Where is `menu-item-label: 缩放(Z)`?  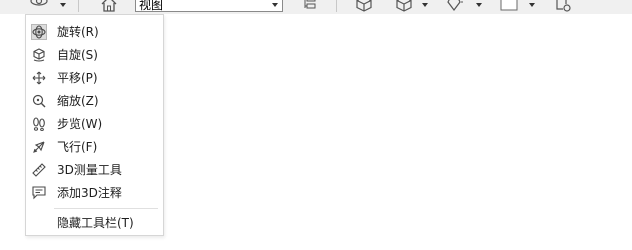 menu-item-label: 缩放(Z) is located at coordinates (78, 101).